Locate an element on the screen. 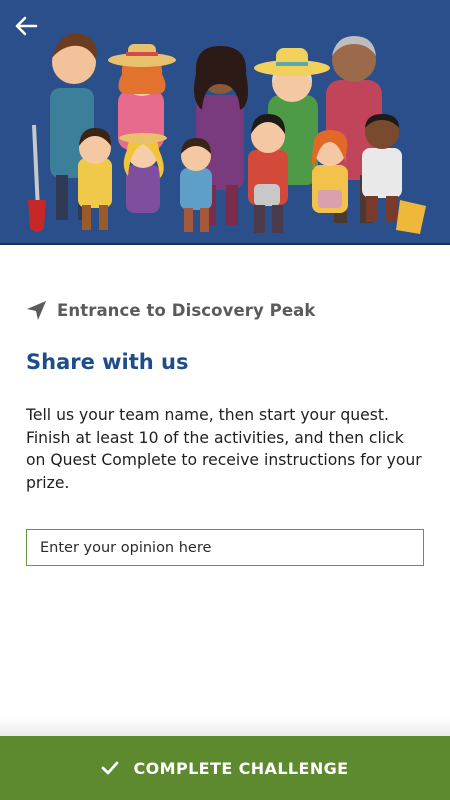  complete-challenge-button: COMPLETE CHALLENGE is located at coordinates (225, 768).